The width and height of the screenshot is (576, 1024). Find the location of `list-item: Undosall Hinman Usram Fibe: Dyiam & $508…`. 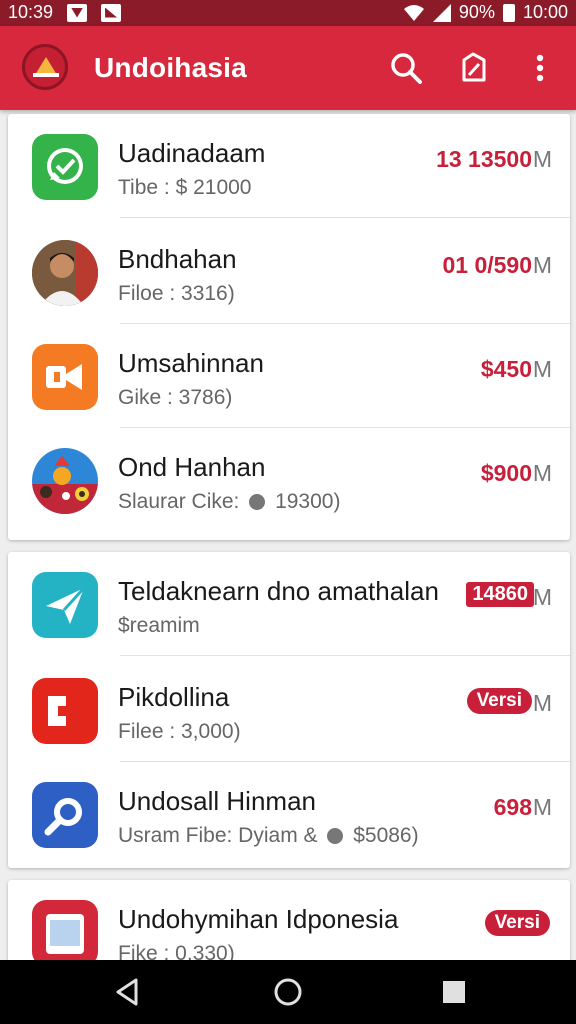

list-item: Undosall Hinman Usram Fibe: Dyiam & $508… is located at coordinates (289, 814).